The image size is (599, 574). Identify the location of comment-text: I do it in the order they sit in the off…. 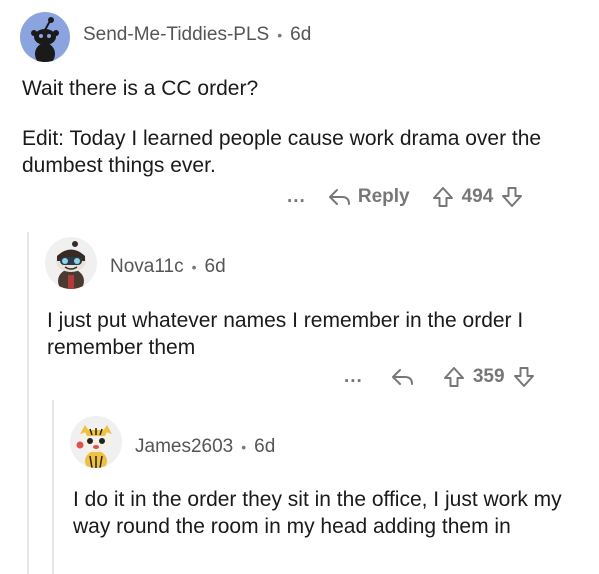
(317, 513).